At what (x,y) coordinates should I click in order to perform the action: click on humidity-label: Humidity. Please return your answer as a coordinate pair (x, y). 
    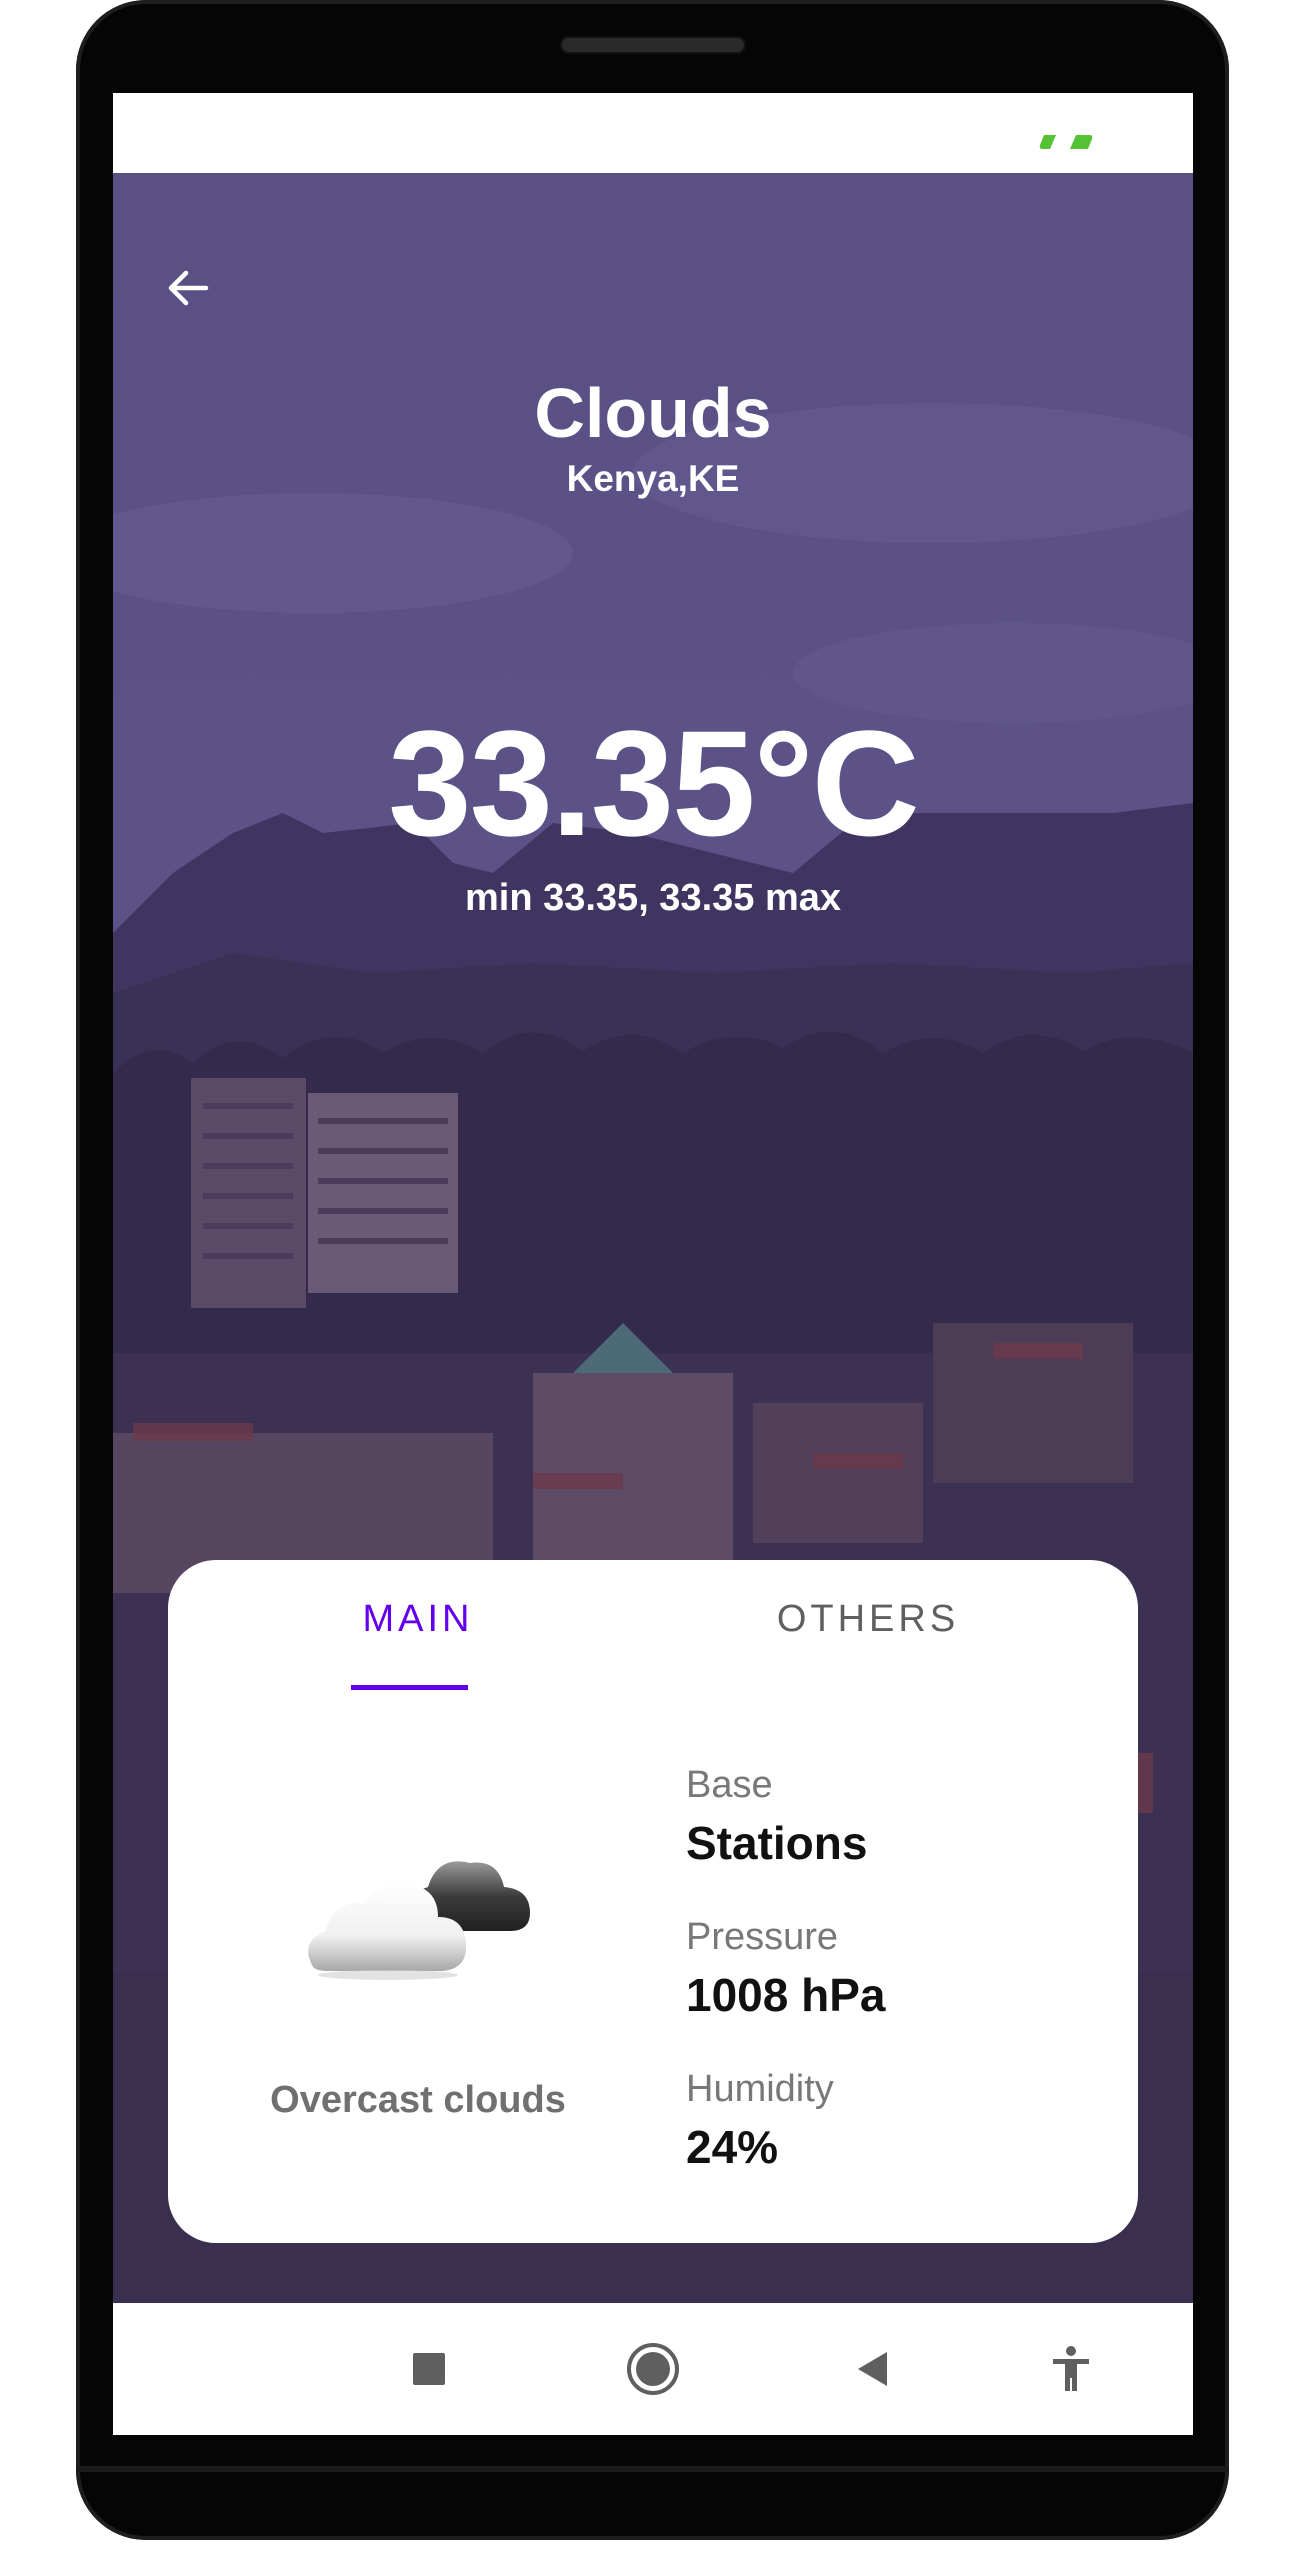
    Looking at the image, I should click on (760, 2089).